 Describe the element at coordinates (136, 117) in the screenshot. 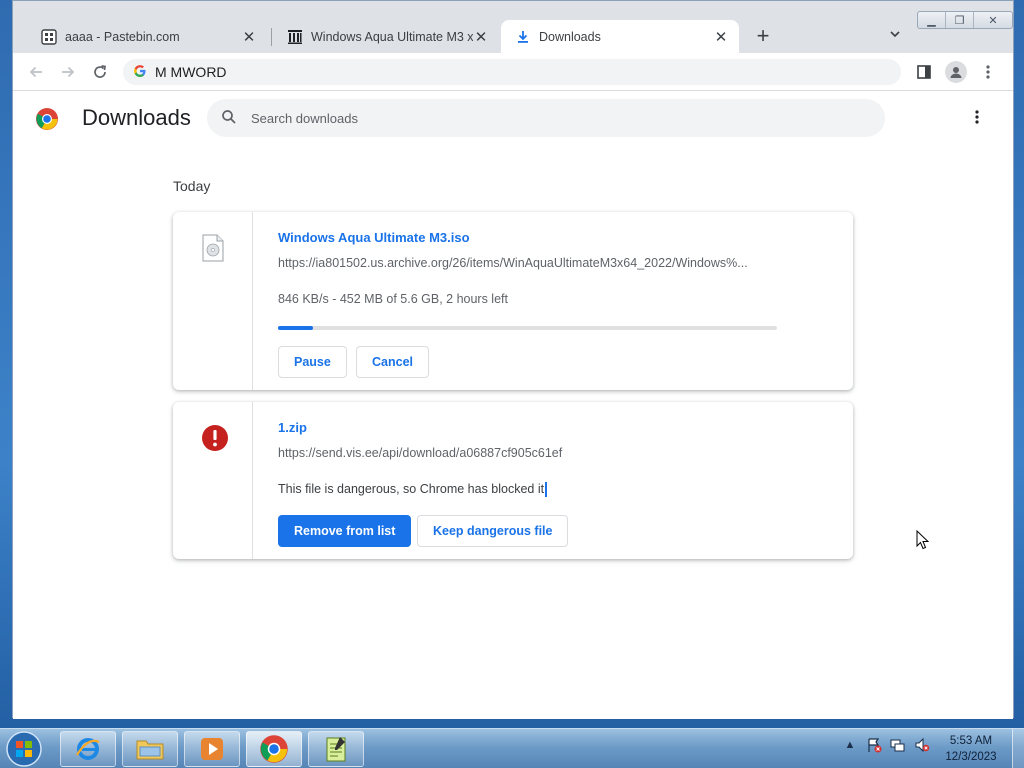

I see `page-title: Downloads` at that location.